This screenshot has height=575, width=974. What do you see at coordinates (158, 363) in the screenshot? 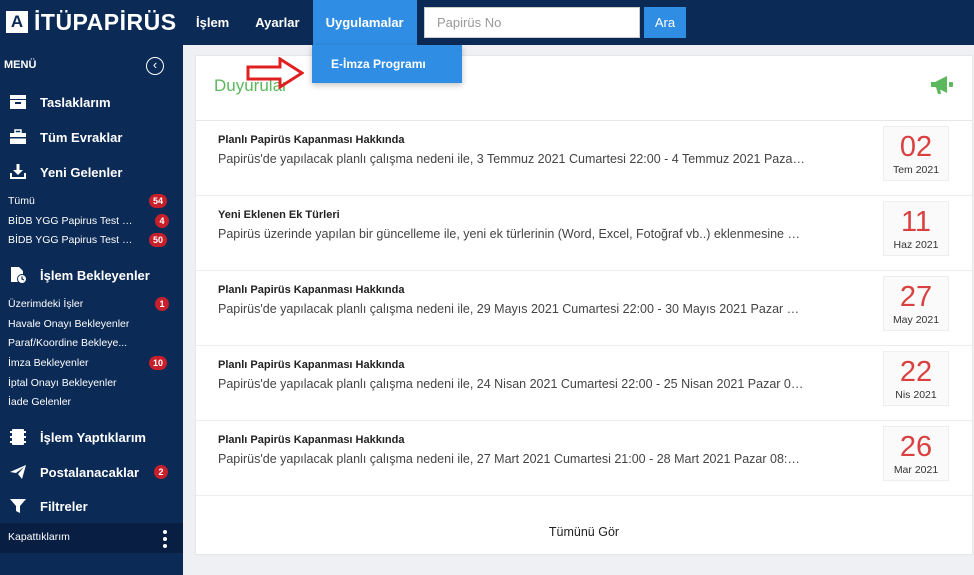
I see `count-badge: 10` at bounding box center [158, 363].